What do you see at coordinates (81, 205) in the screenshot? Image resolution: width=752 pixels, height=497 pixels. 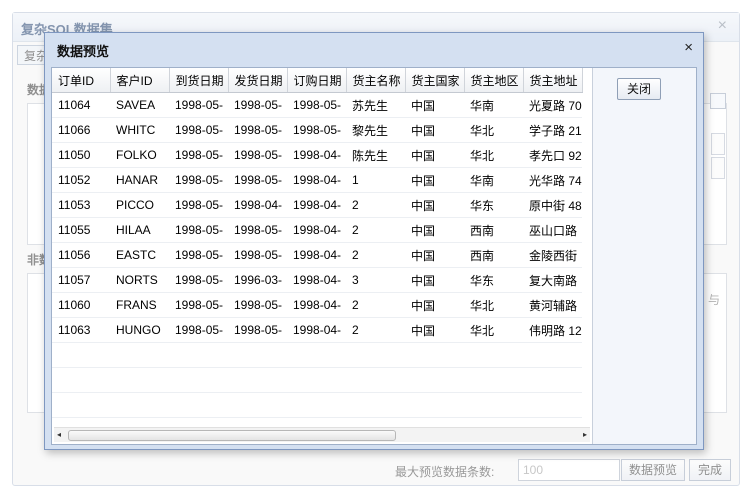 I see `table-cell: 11053` at bounding box center [81, 205].